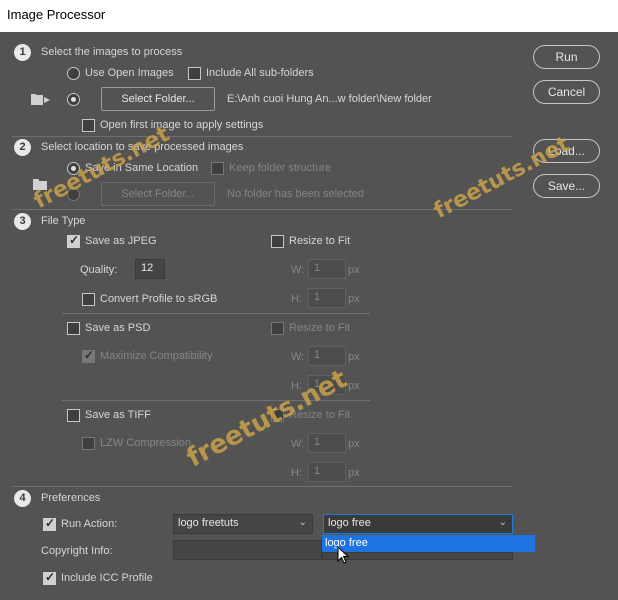  What do you see at coordinates (88, 125) in the screenshot?
I see `open-first-image-checkbox` at bounding box center [88, 125].